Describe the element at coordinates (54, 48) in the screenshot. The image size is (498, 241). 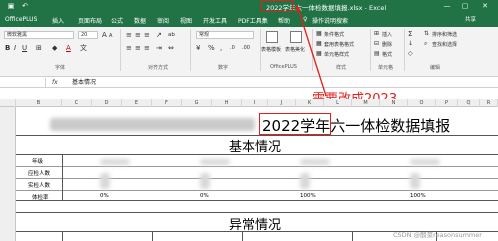
I see `fill-color-icon: ◆` at that location.